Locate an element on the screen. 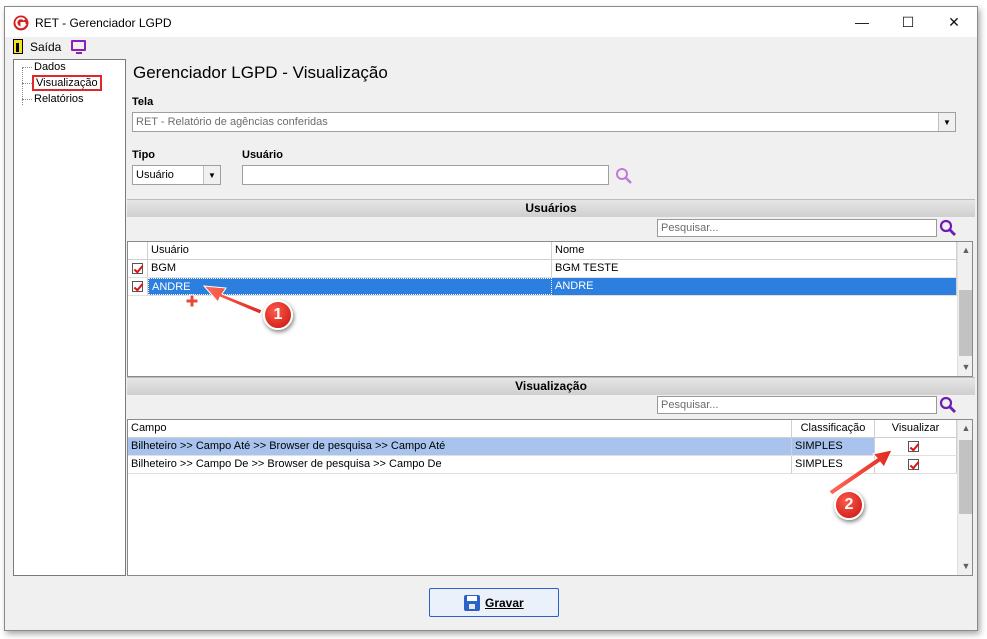  column-header-classificacao: Classificação is located at coordinates (833, 428).